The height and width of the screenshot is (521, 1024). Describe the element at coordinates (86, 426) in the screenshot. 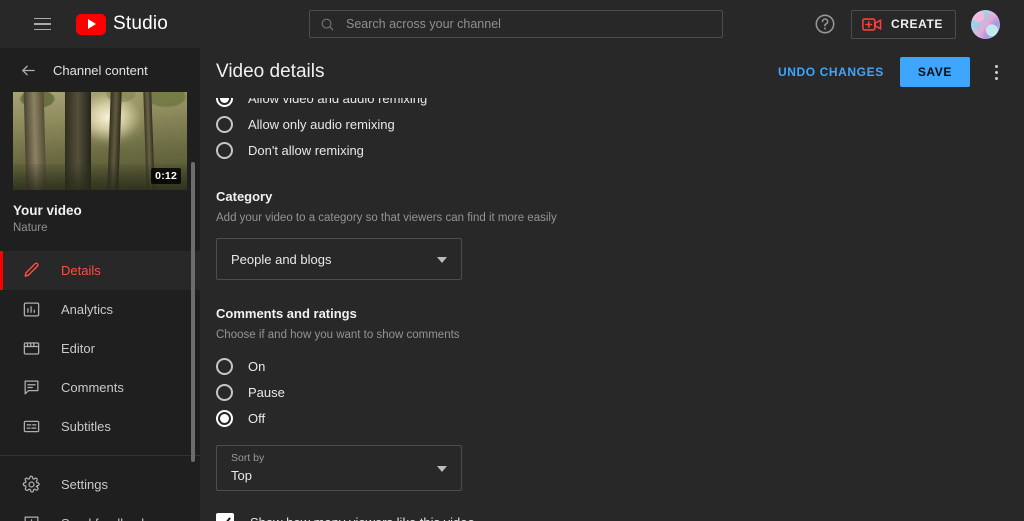

I see `sidebar-item-label: Subtitles` at that location.